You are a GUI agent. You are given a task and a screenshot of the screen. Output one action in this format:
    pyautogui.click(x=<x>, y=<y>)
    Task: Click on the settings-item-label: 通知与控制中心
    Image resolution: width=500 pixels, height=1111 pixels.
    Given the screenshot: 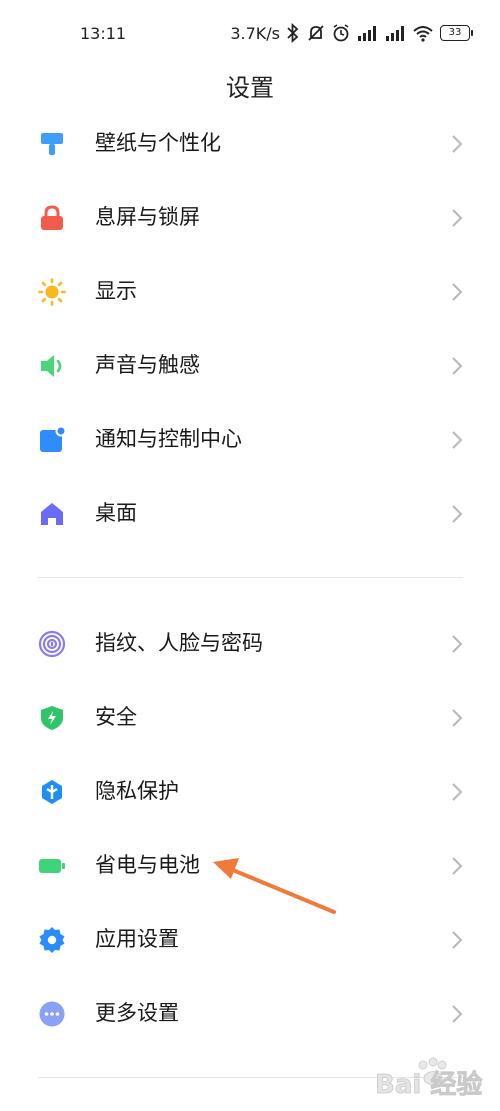 What is the action you would take?
    pyautogui.click(x=168, y=439)
    